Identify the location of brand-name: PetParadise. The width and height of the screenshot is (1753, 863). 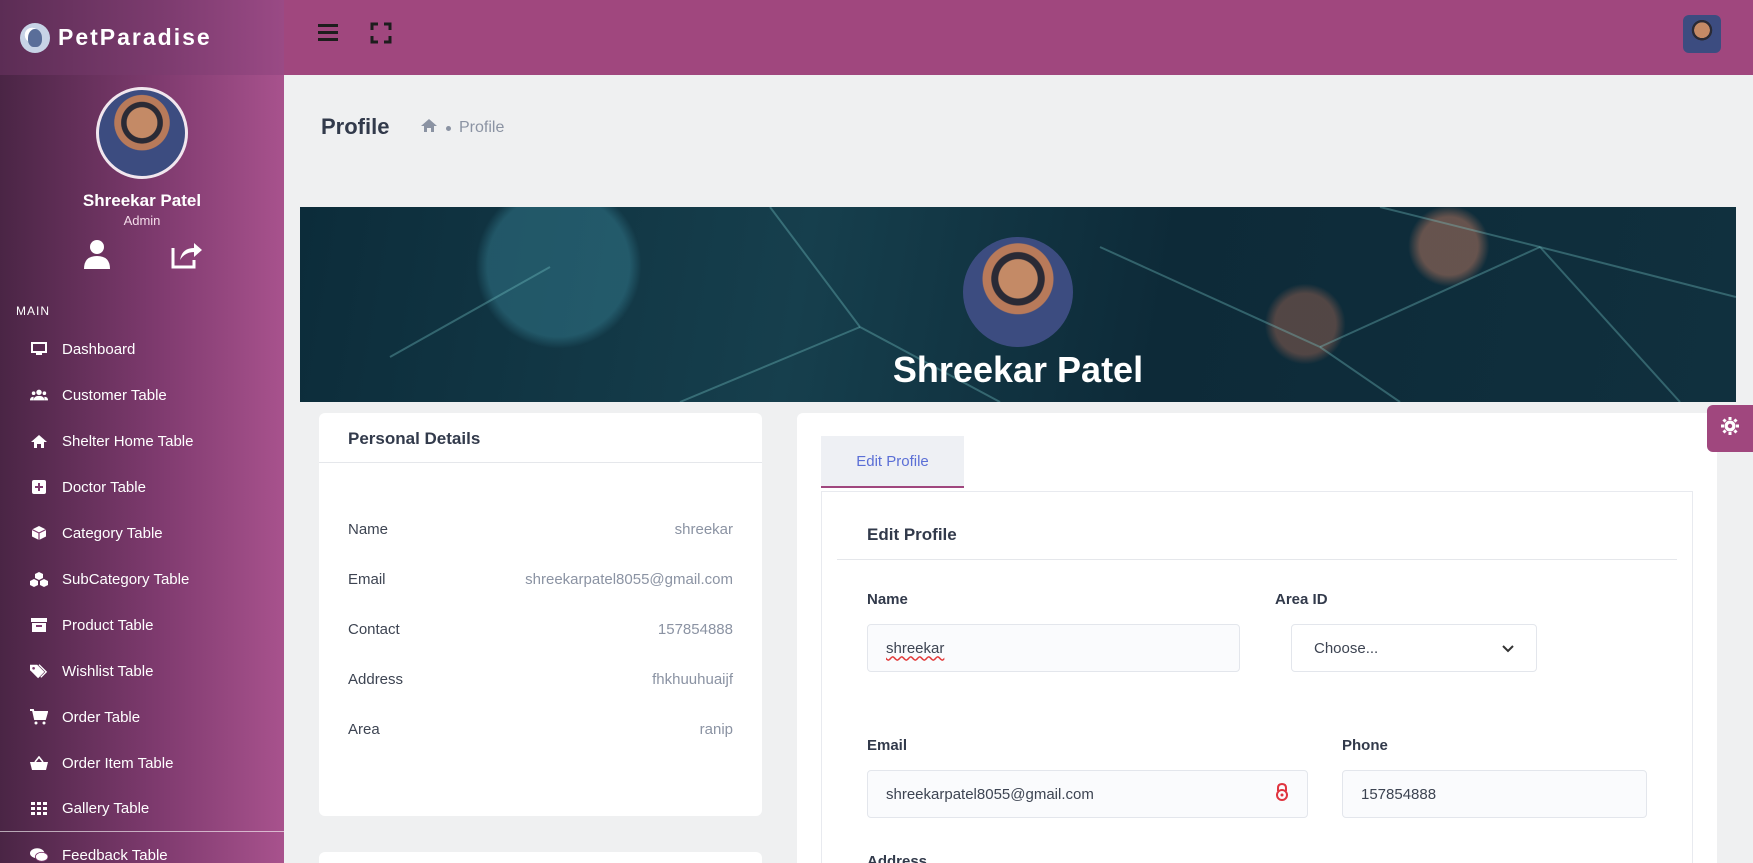
(135, 37).